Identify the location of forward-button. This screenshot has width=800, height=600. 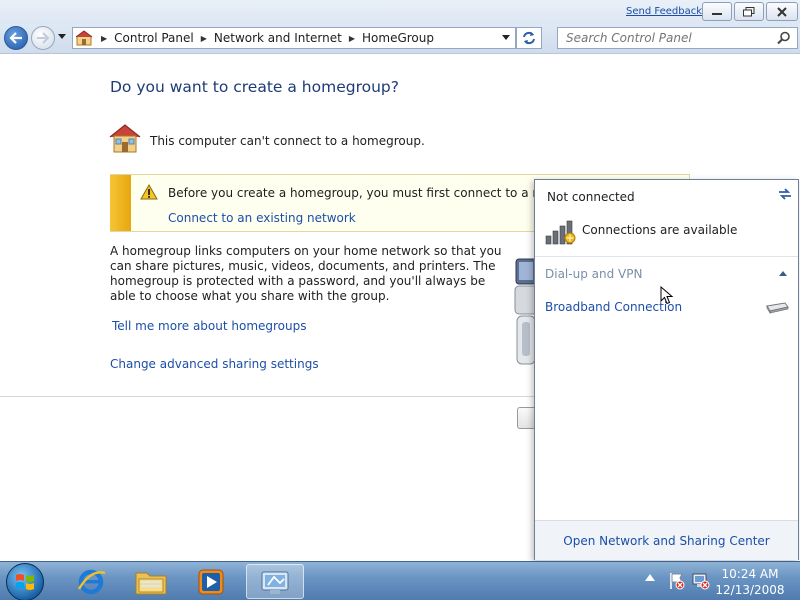
(43, 38).